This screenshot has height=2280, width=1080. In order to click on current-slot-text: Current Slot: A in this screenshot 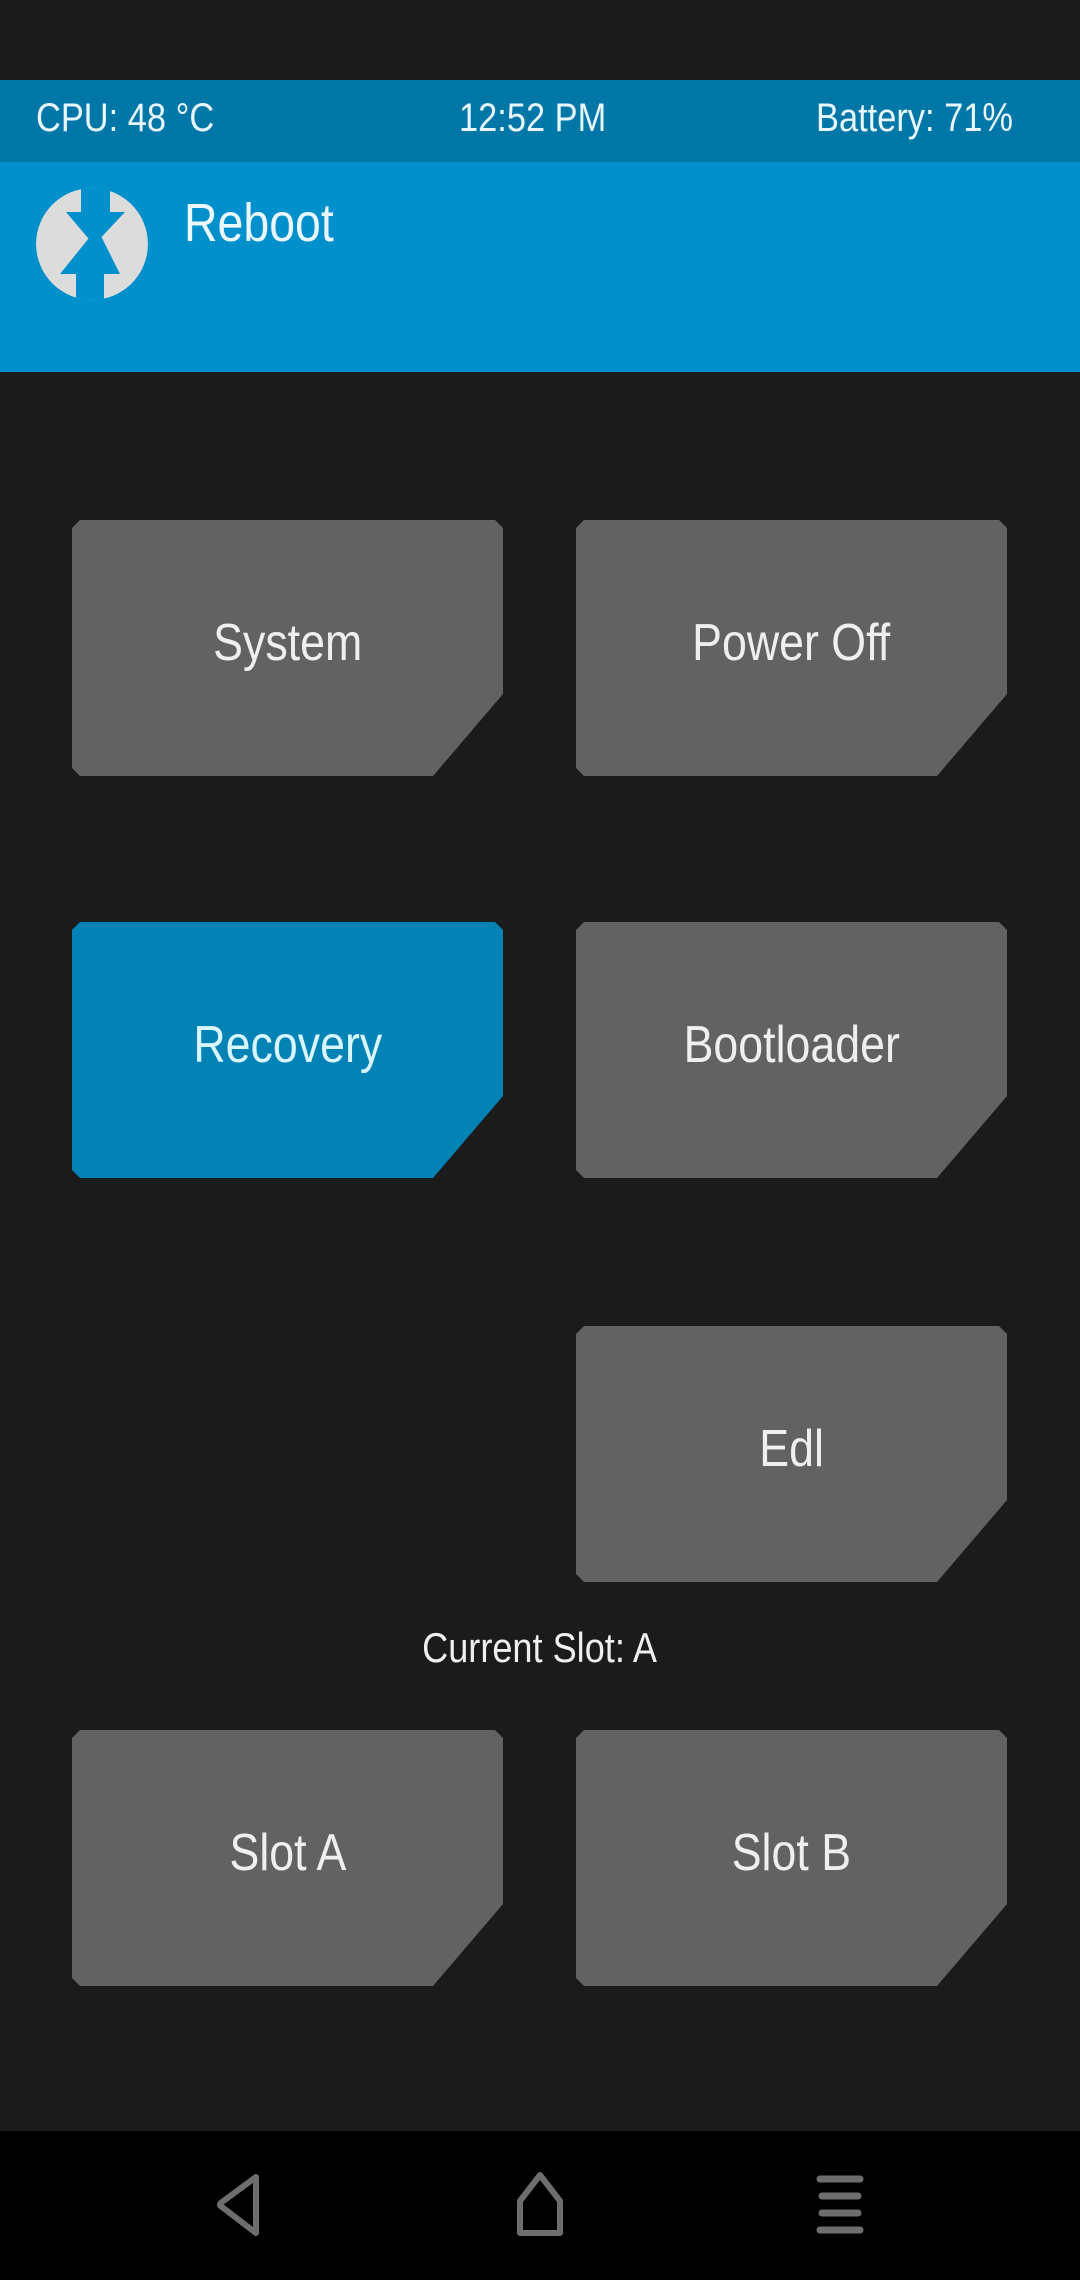, I will do `click(540, 1647)`.